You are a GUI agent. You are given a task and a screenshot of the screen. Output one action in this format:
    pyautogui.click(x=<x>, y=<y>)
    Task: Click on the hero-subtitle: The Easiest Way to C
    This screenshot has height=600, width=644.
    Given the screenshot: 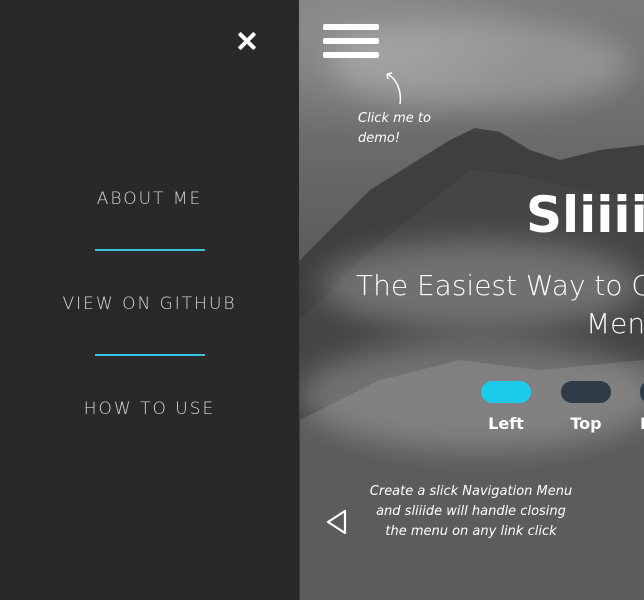 What is the action you would take?
    pyautogui.click(x=500, y=285)
    